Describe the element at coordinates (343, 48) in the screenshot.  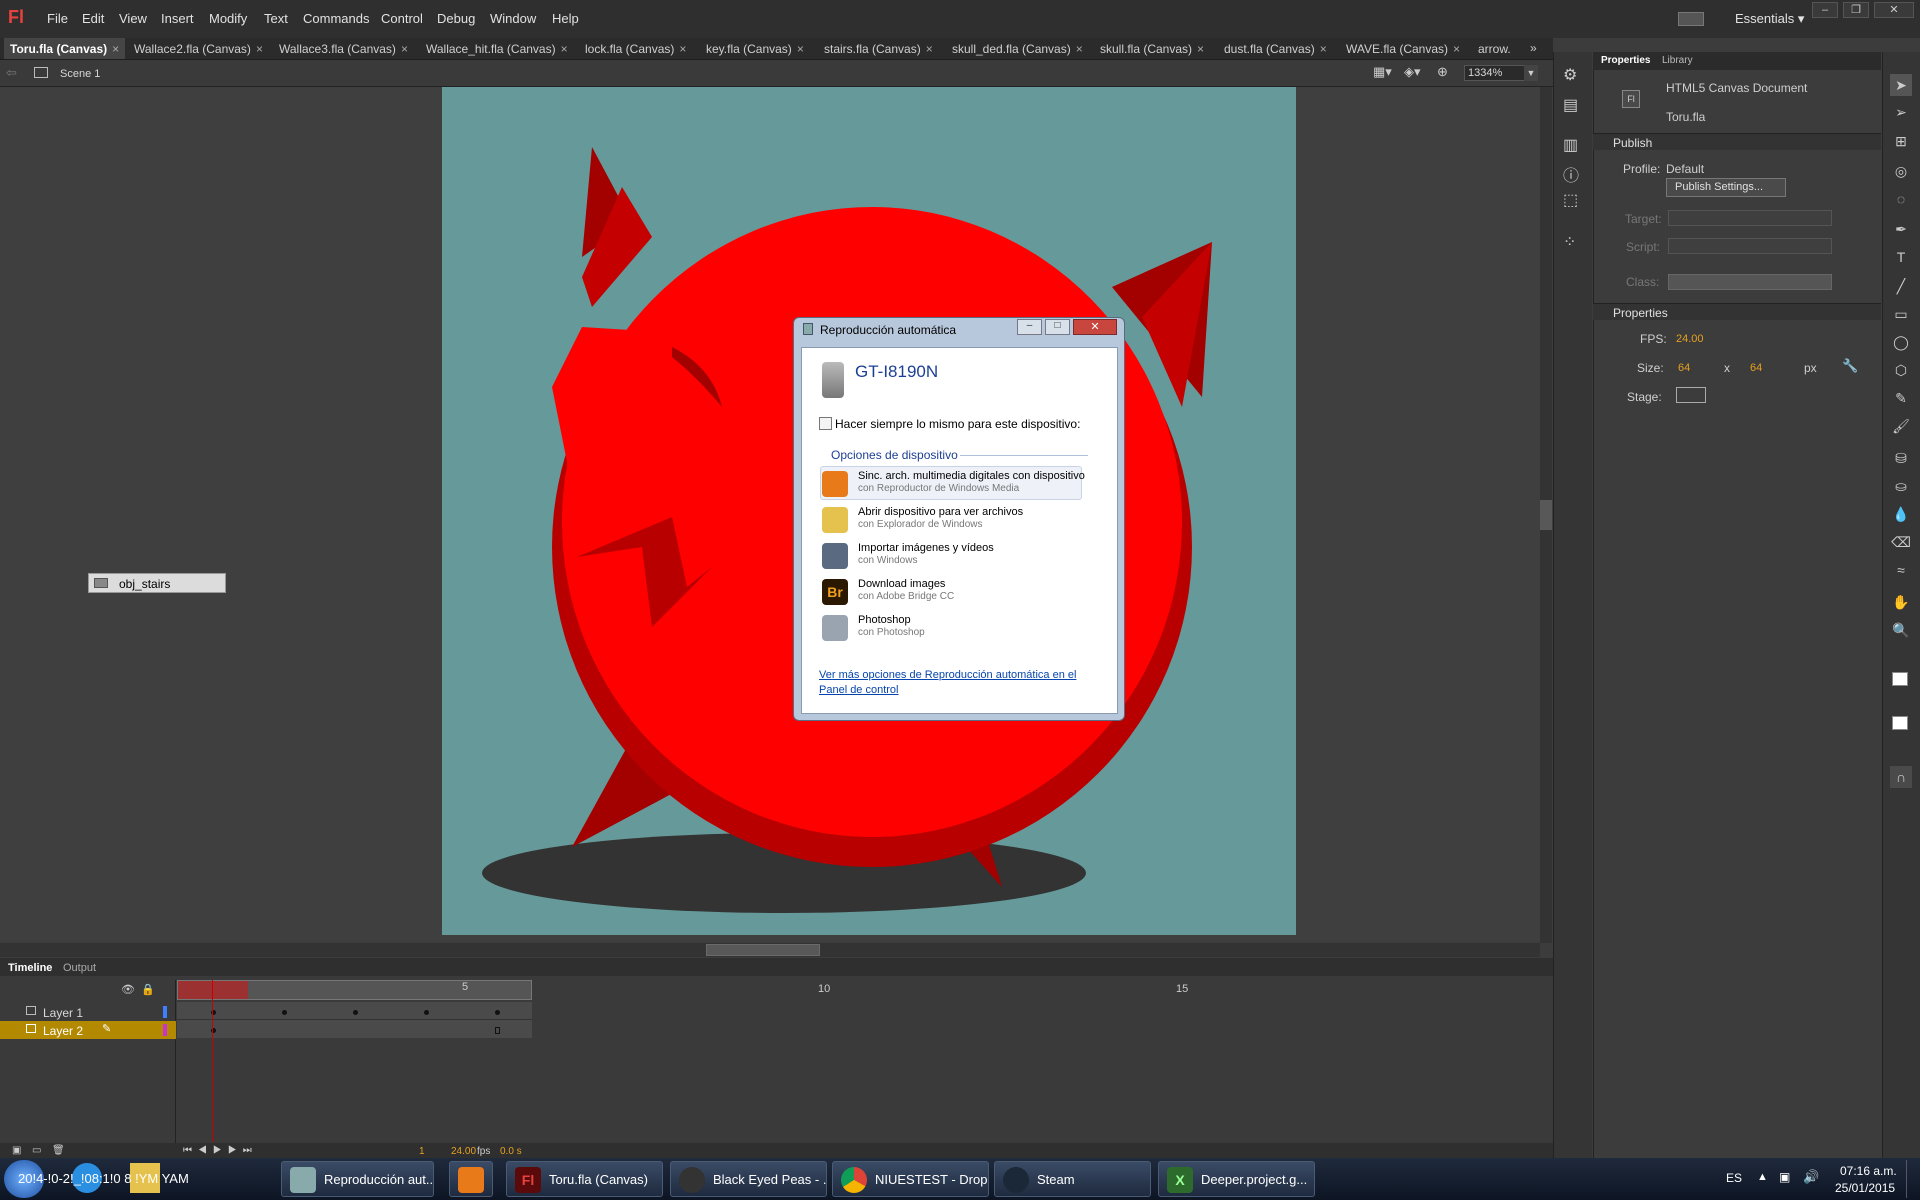
I see `tab-wallace3: Wallace3.fla (Canvas) ×` at that location.